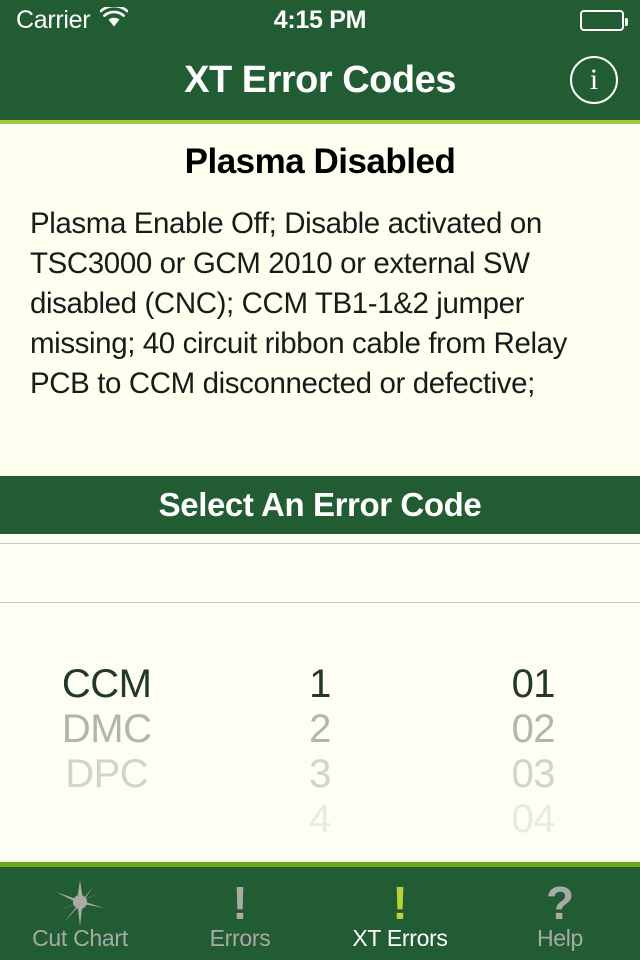 The height and width of the screenshot is (960, 640). What do you see at coordinates (400, 938) in the screenshot?
I see `tab-label: XT Errors` at bounding box center [400, 938].